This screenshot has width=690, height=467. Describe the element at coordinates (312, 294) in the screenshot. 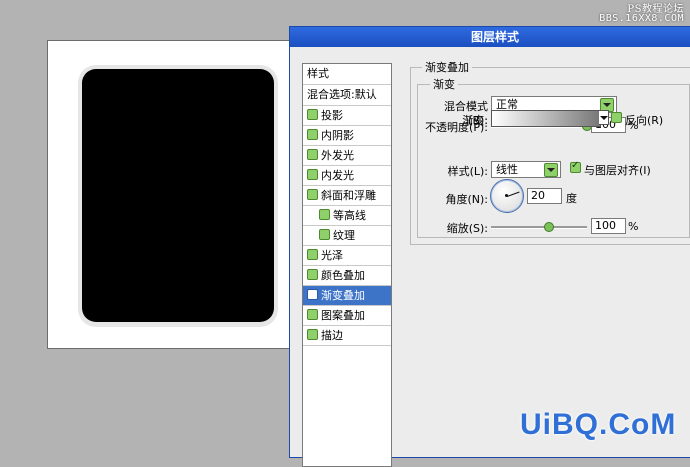

I see `checkbox-checked-icon` at that location.